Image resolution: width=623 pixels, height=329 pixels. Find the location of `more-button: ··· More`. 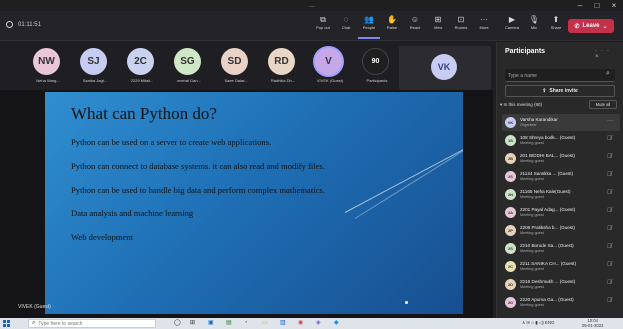

more-button: ··· More is located at coordinates (484, 27).